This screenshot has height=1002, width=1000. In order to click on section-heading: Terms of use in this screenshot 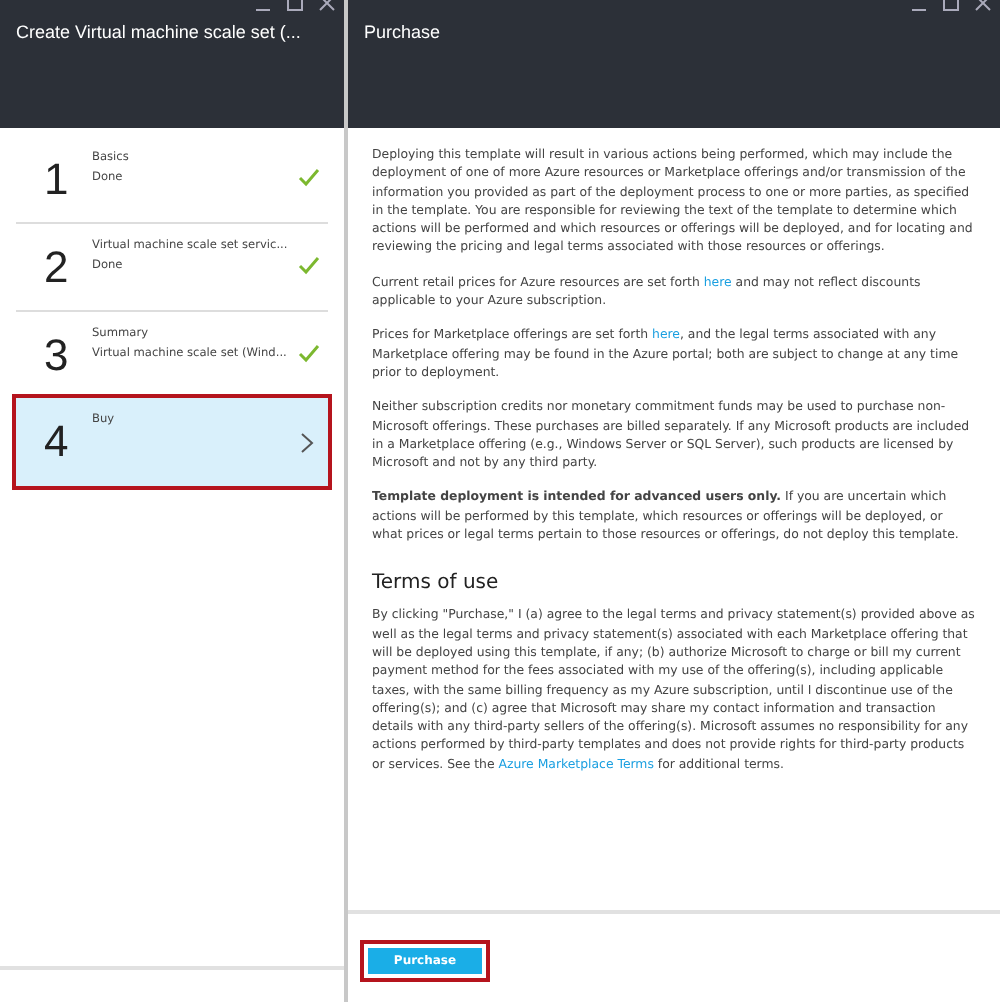, I will do `click(436, 583)`.